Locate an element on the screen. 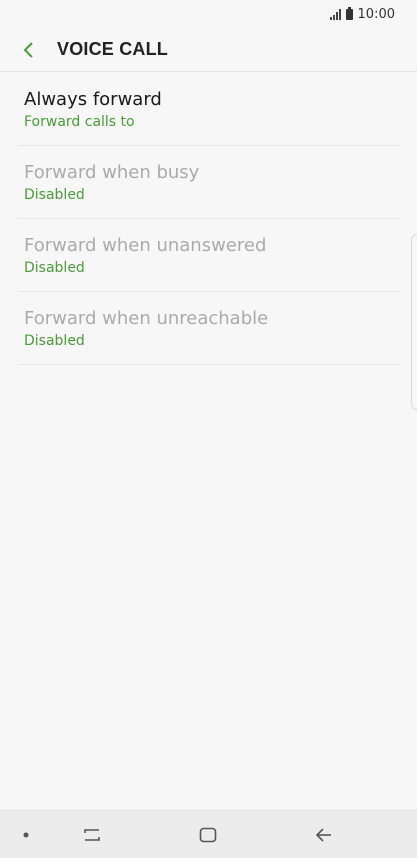 This screenshot has width=417, height=858. recent-apps-icon is located at coordinates (92, 835).